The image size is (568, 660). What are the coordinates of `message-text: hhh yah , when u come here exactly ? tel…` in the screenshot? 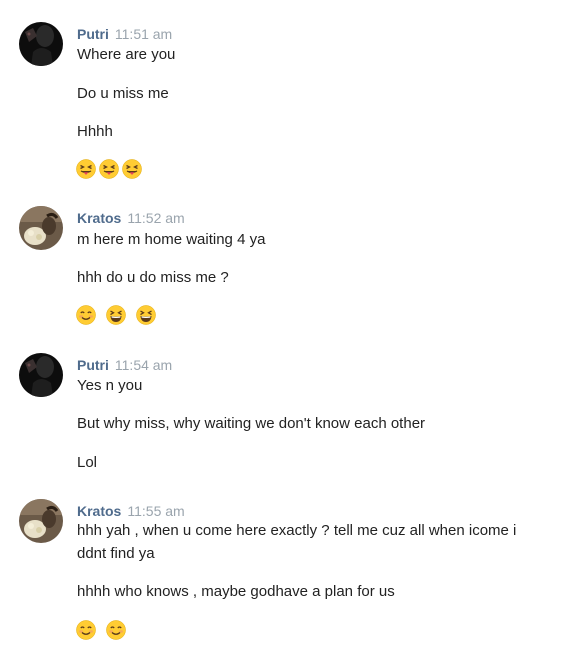 It's located at (297, 530).